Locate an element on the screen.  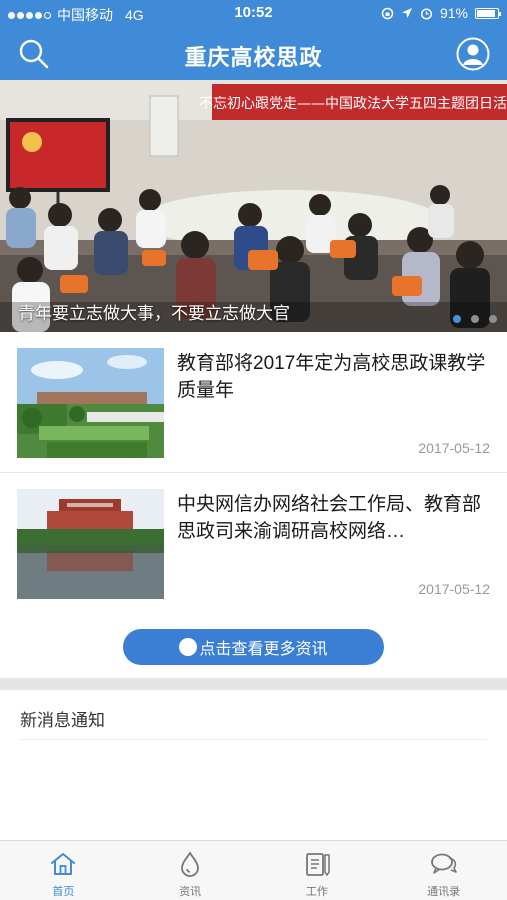
news-title: 教育部将2017年定为高校思政课教学质量年 is located at coordinates (331, 377).